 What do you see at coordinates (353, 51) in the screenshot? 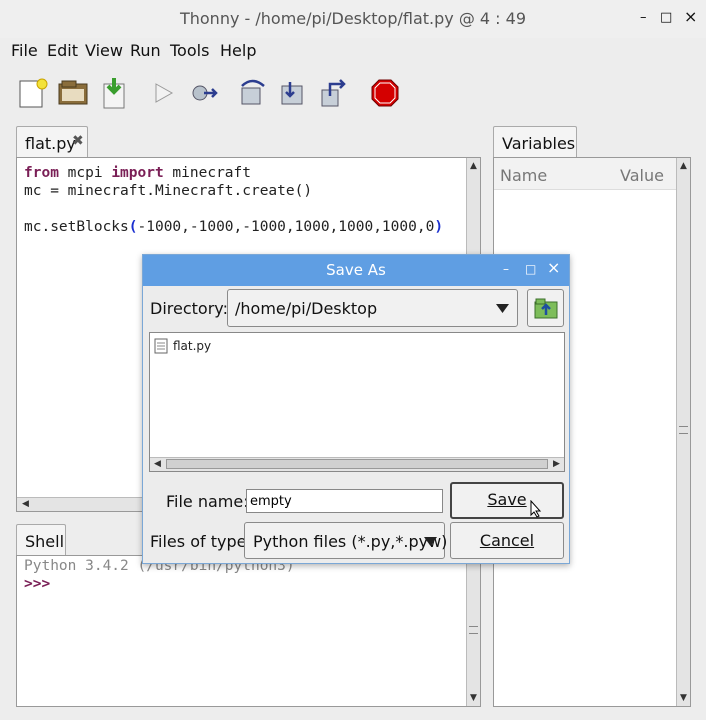
I see `menu-bar: File Edit View Run Tools Help` at bounding box center [353, 51].